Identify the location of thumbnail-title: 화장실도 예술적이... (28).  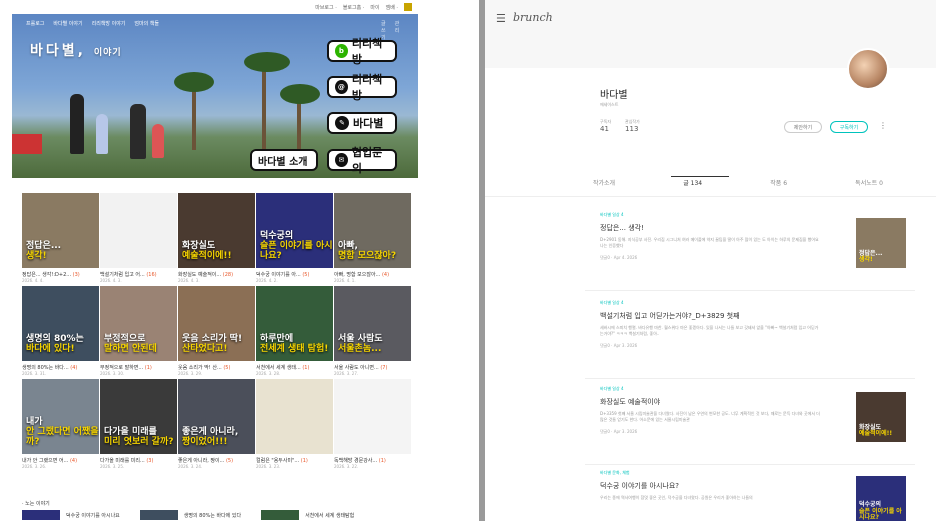
(216, 274).